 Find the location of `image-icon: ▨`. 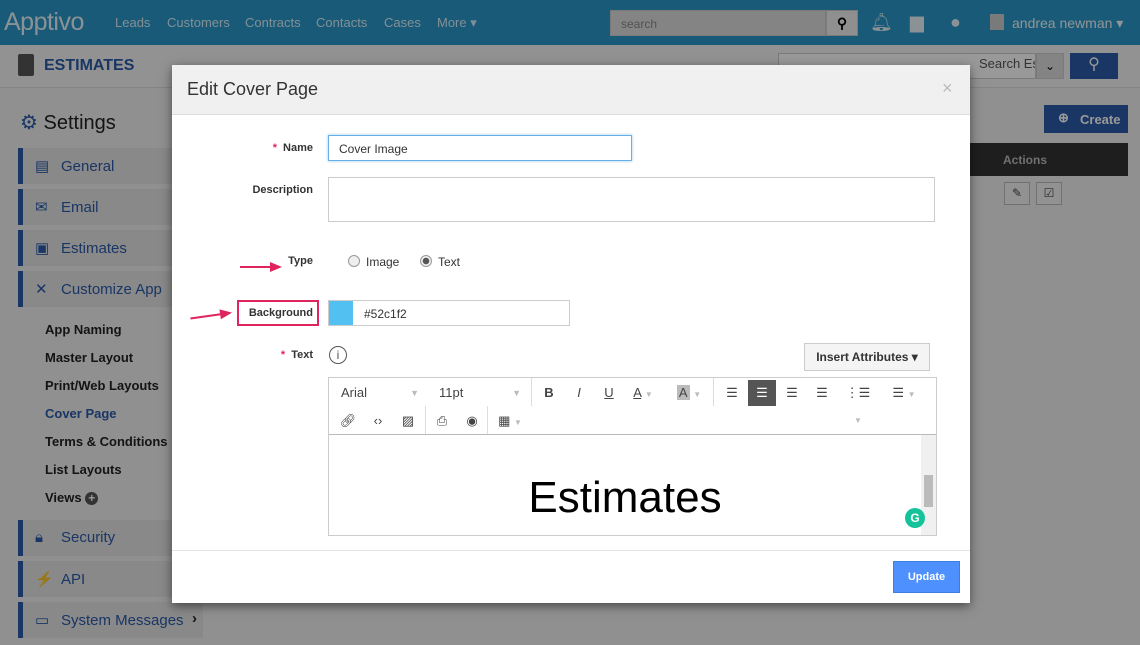

image-icon: ▨ is located at coordinates (408, 421).